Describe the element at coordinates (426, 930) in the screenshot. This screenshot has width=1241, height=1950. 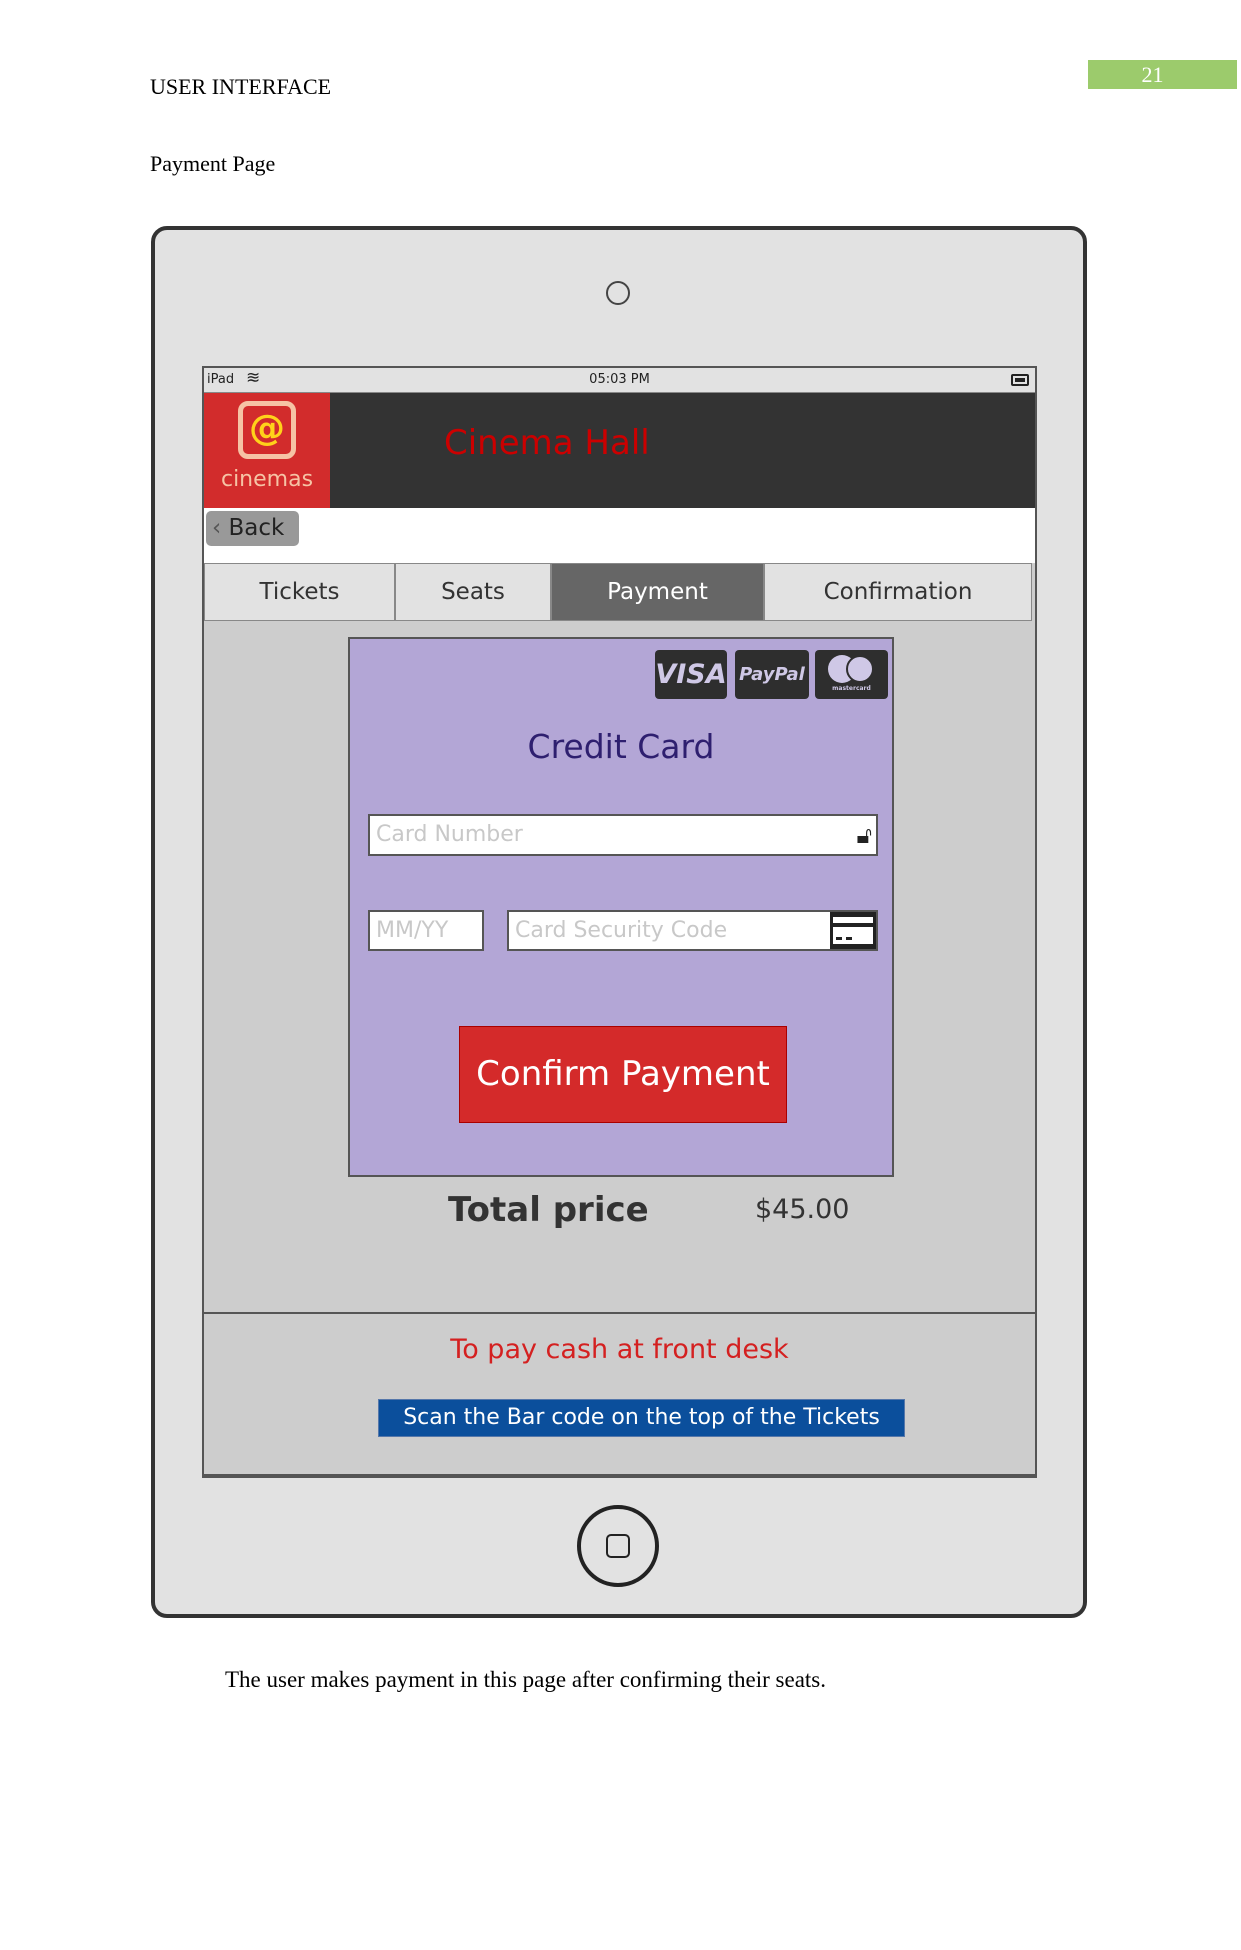
I see `expiry-input: MM/YY` at that location.